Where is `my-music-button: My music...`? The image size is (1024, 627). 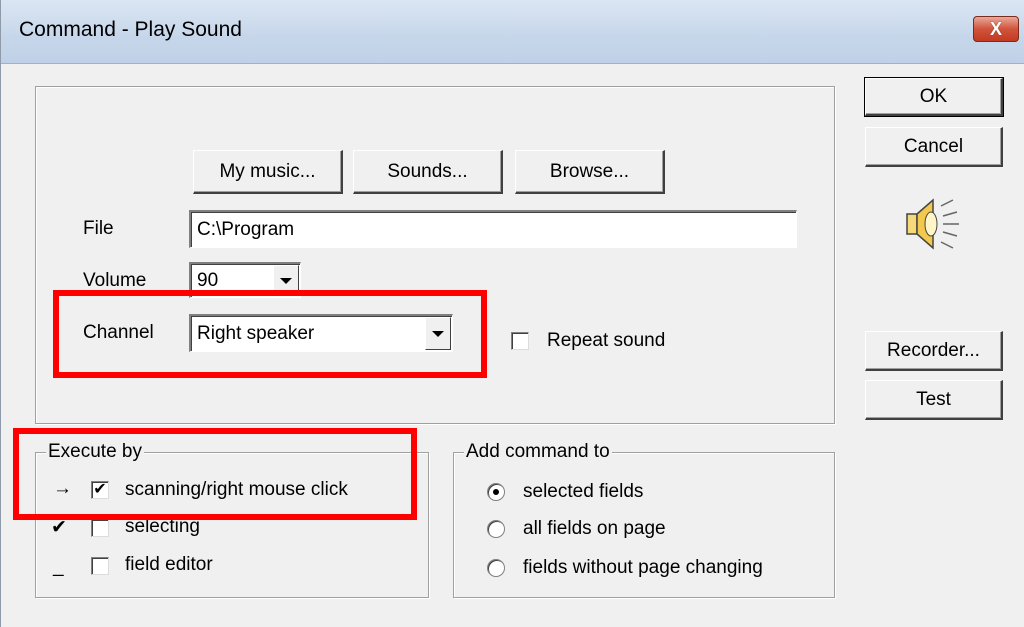
my-music-button: My music... is located at coordinates (268, 172).